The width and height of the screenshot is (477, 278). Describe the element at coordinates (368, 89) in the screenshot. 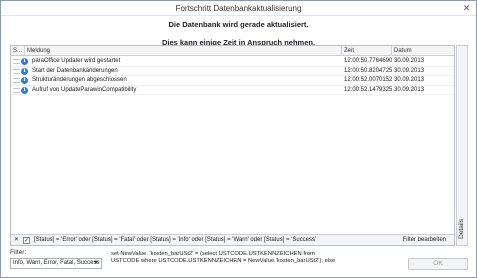

I see `cell-zeit: 12:00:52.1479325` at that location.